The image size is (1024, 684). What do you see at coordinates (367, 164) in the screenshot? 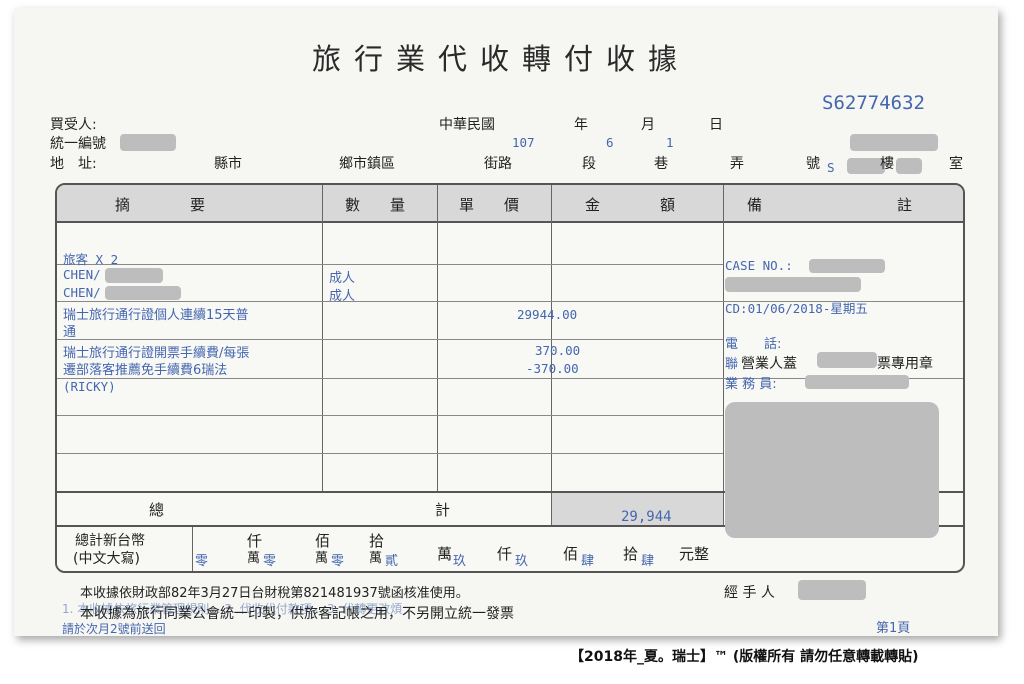
I see `addr-town: 鄉市鎮區` at bounding box center [367, 164].